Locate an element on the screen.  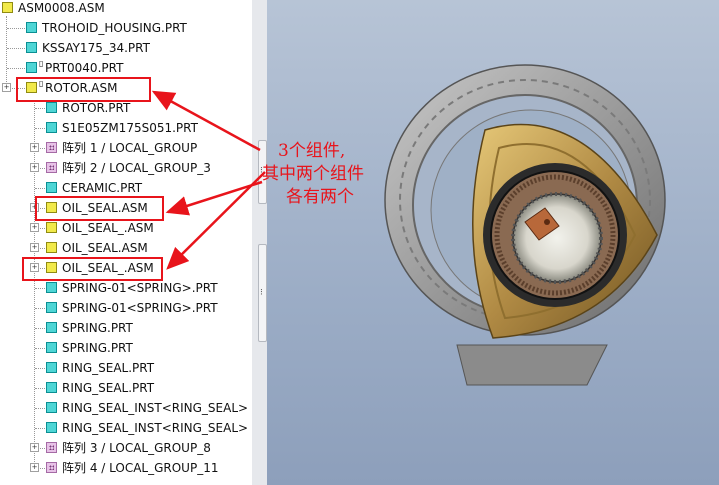
tree-label: TROHOID_HOUSING.PRT is located at coordinates (114, 28).